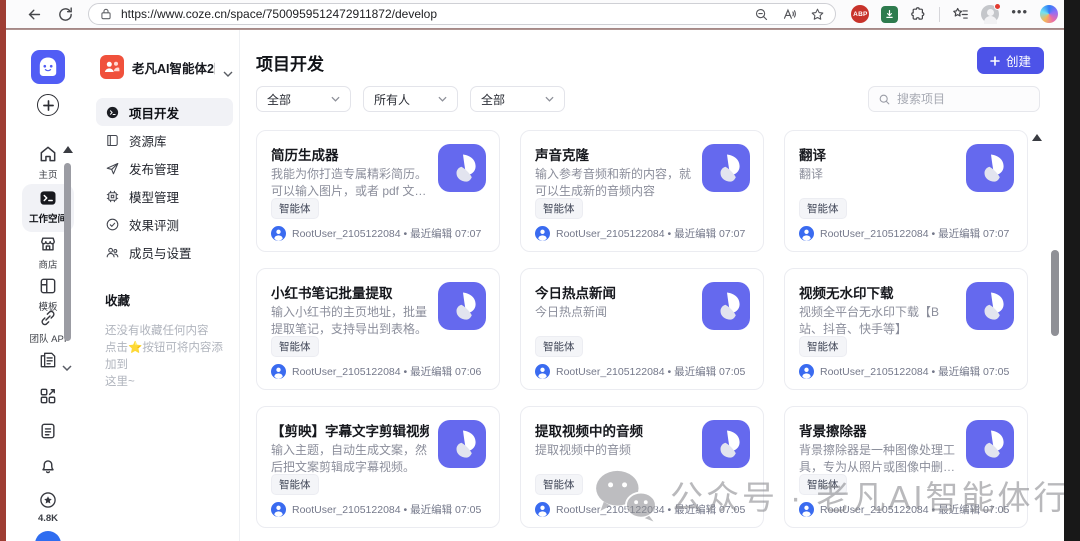  Describe the element at coordinates (112, 196) in the screenshot. I see `model-chip-icon` at that location.